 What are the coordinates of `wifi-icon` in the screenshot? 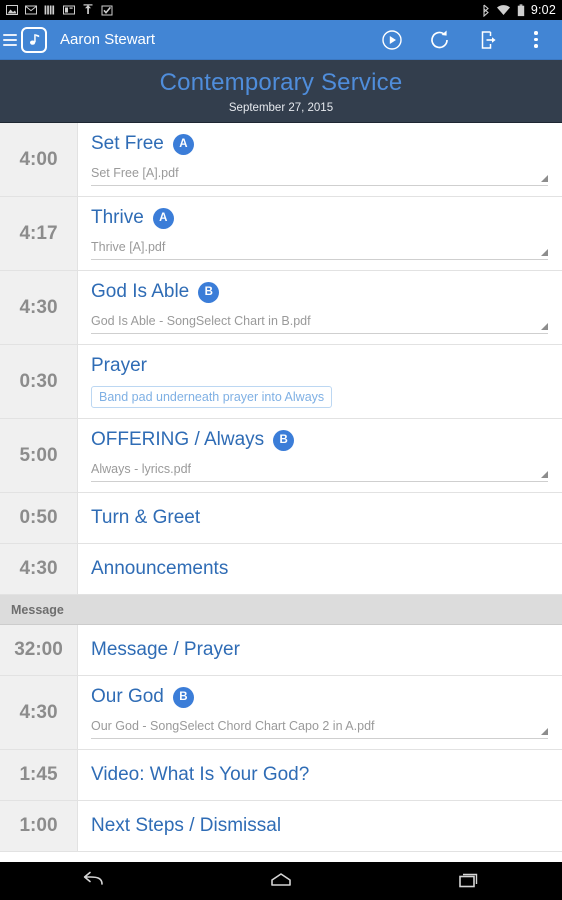 It's located at (503, 9).